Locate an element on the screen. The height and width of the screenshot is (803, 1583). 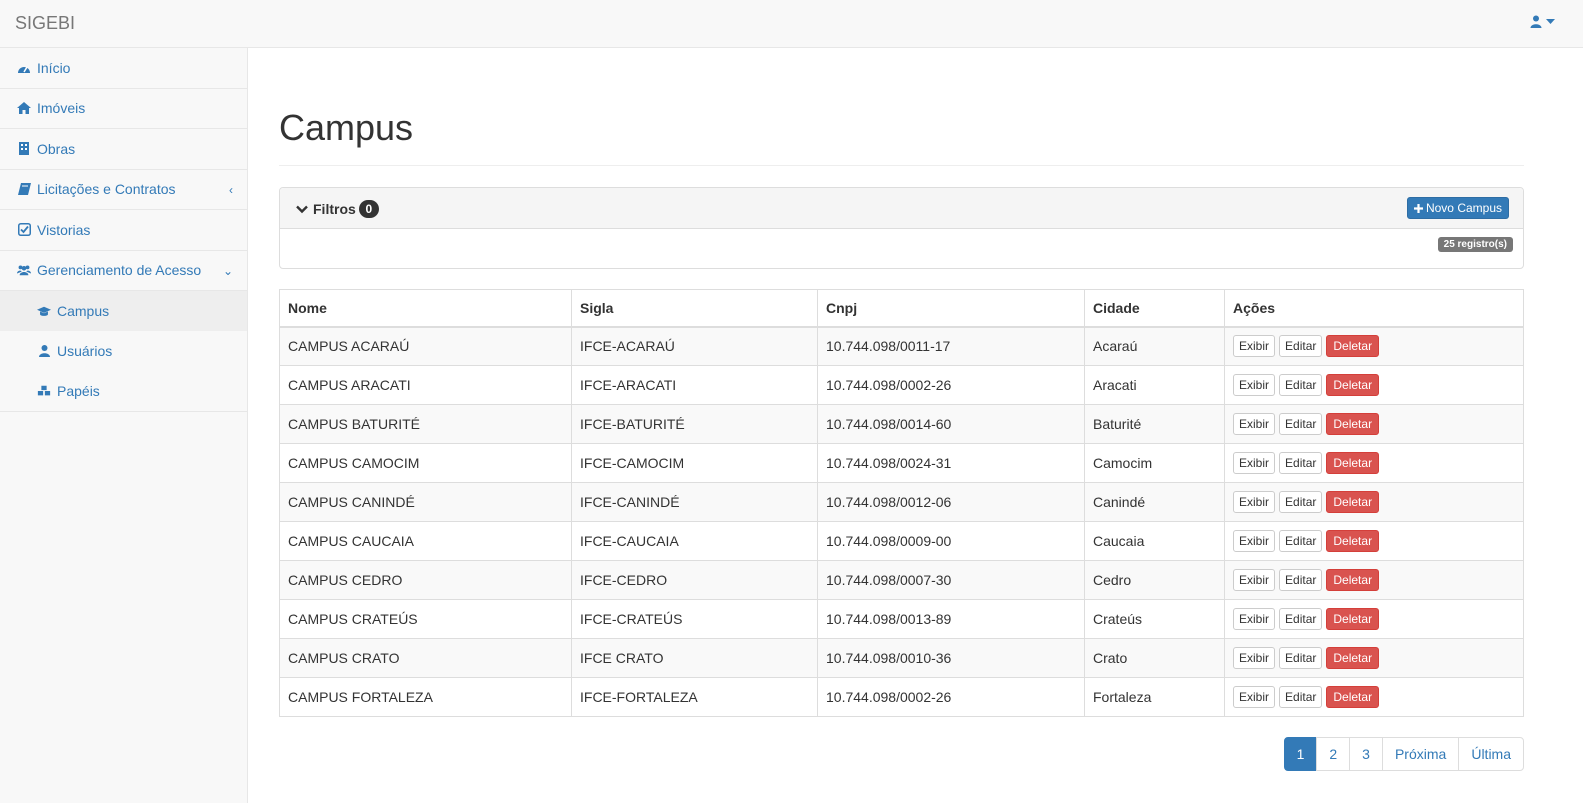
column-header-cnpj: Cnpj is located at coordinates (951, 308).